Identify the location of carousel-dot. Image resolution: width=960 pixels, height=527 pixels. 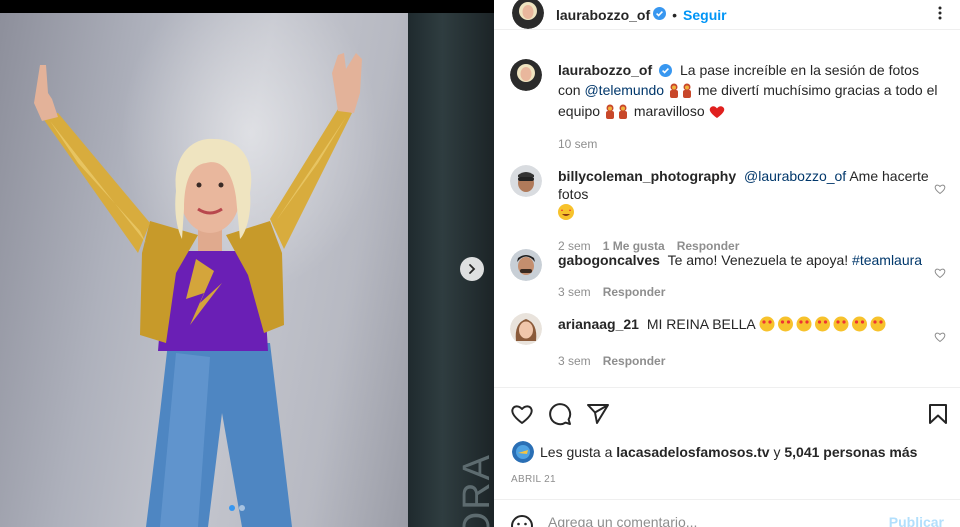
(242, 508).